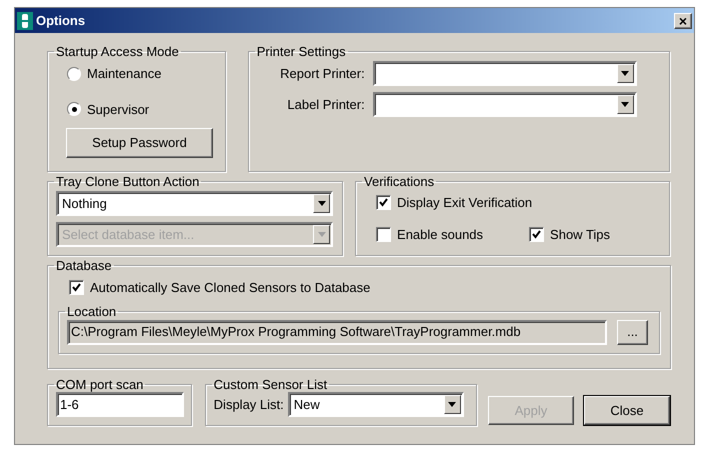 This screenshot has height=449, width=711. What do you see at coordinates (25, 21) in the screenshot?
I see `app-icon` at bounding box center [25, 21].